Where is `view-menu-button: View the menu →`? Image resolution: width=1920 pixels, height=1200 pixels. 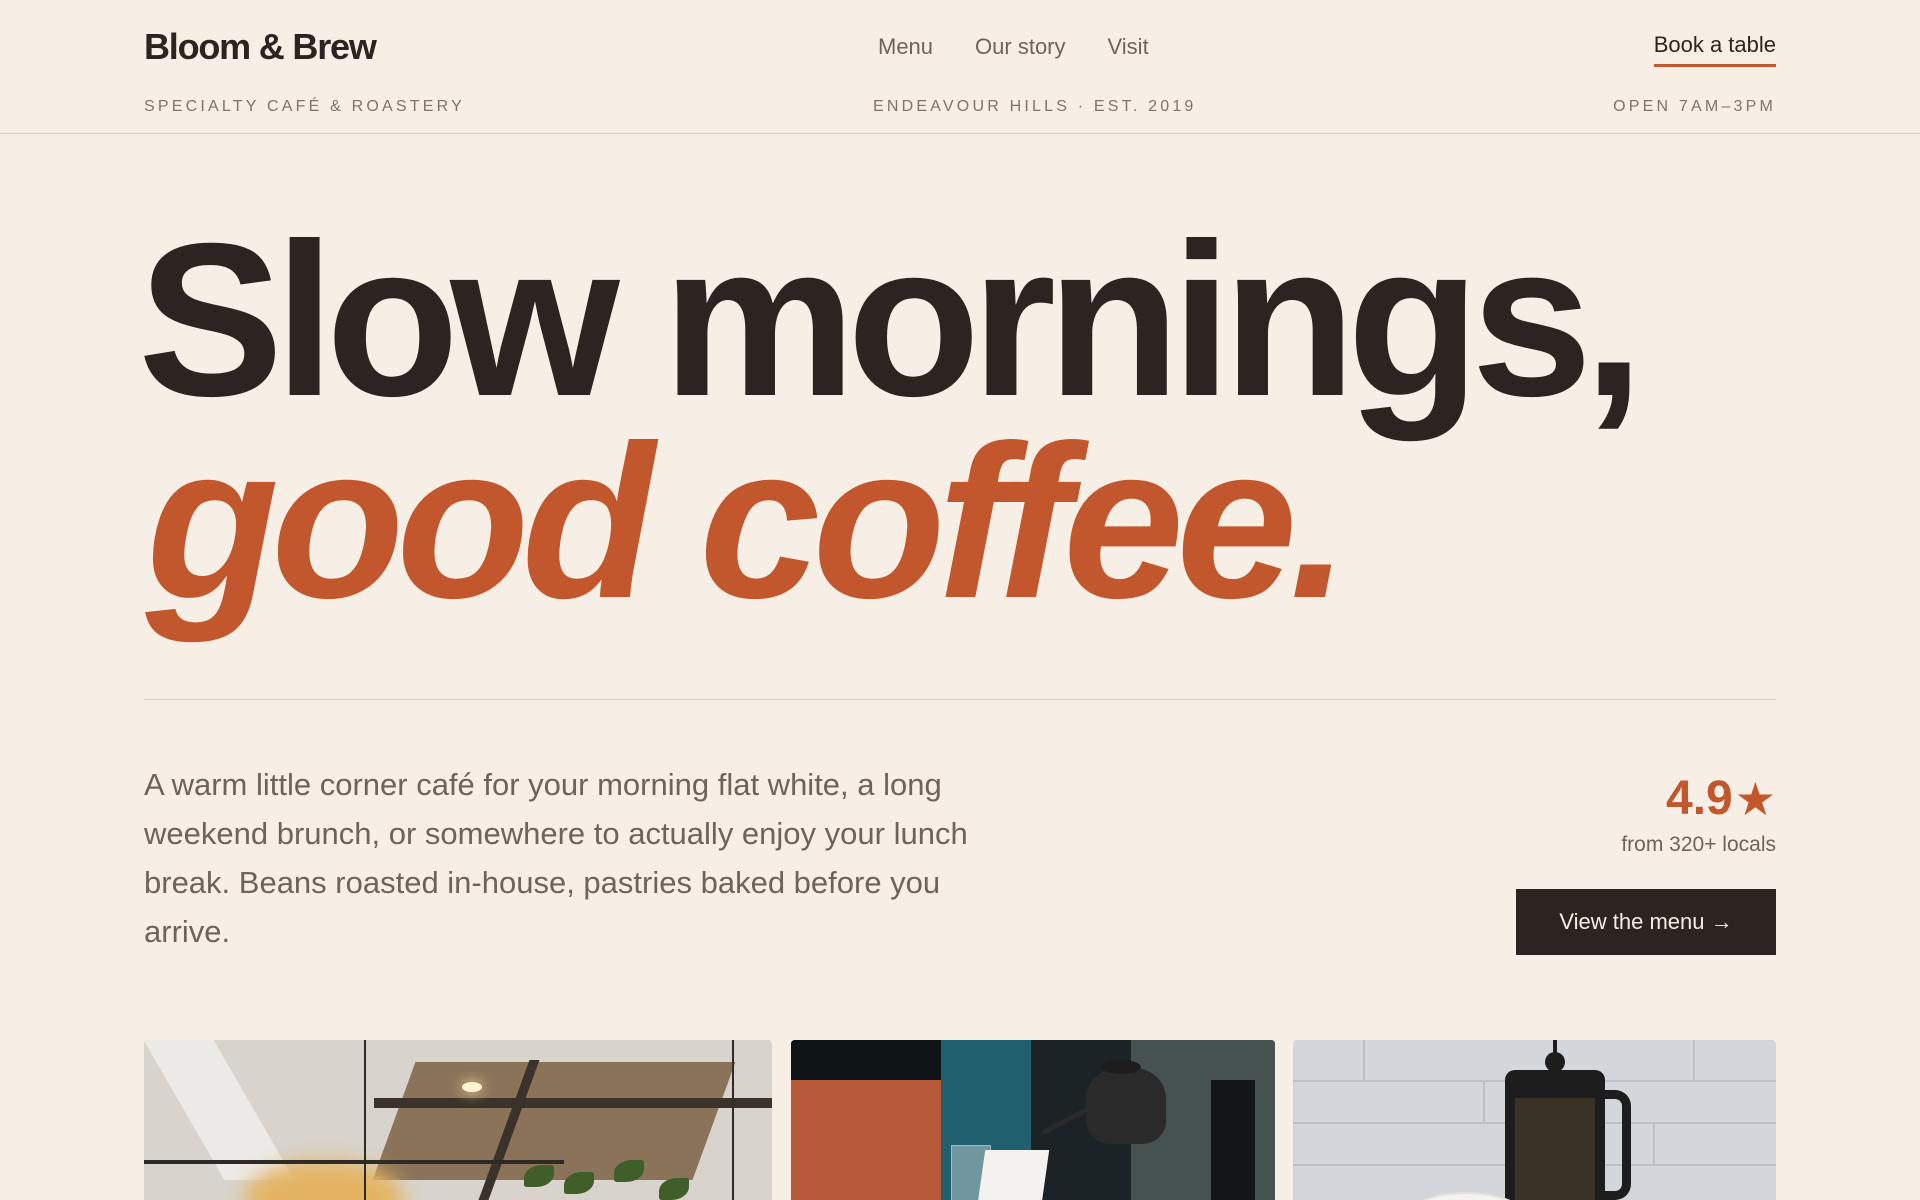 view-menu-button: View the menu → is located at coordinates (1646, 922).